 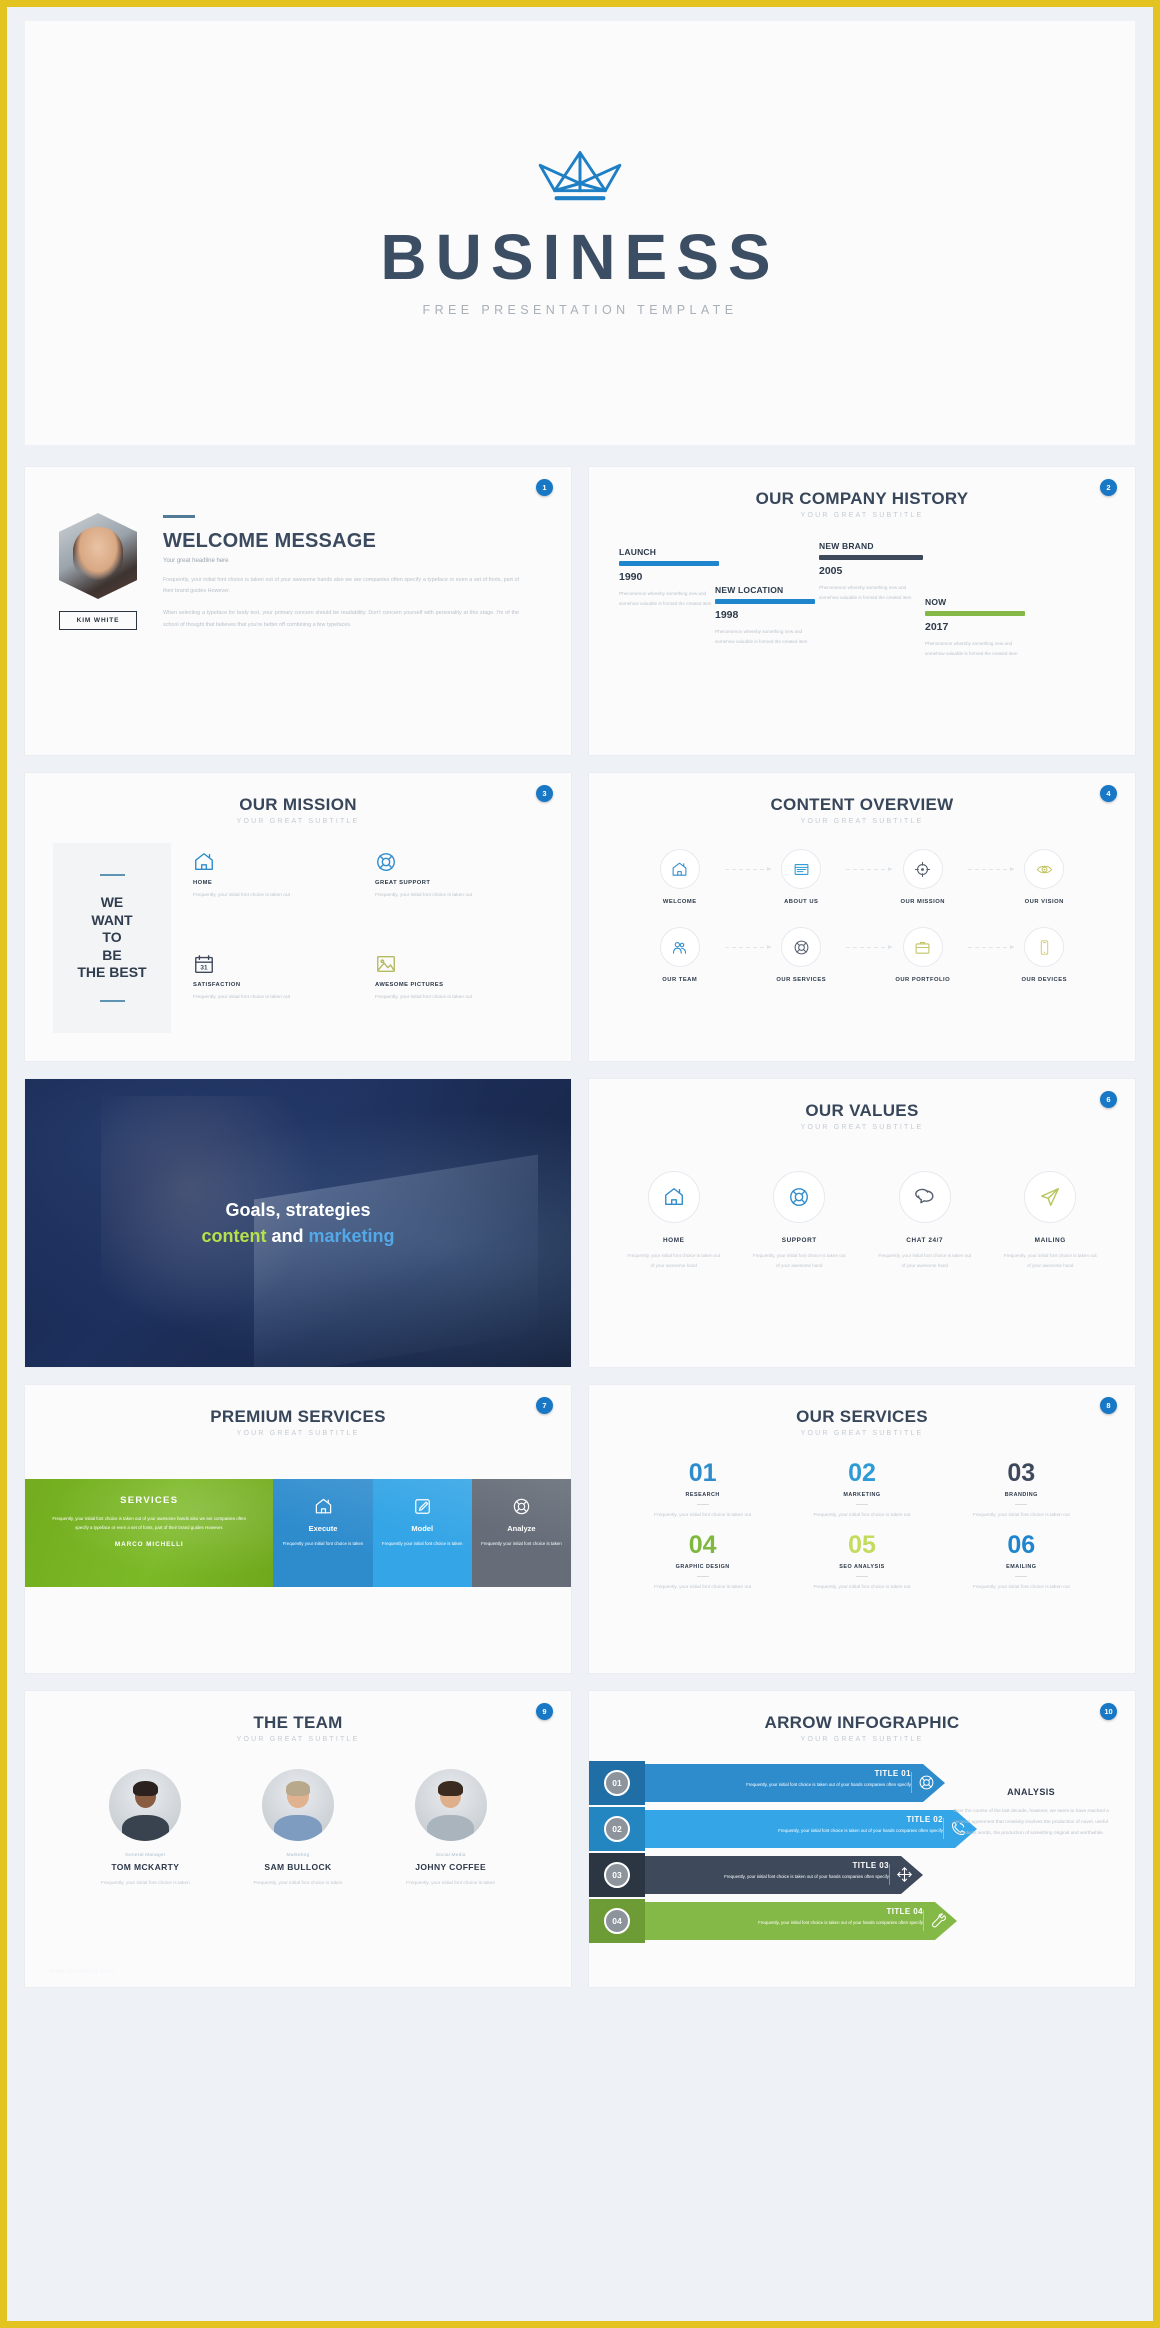 What do you see at coordinates (298, 1223) in the screenshot?
I see `slide-goals-strategies: Goals, strategies content and marketing` at bounding box center [298, 1223].